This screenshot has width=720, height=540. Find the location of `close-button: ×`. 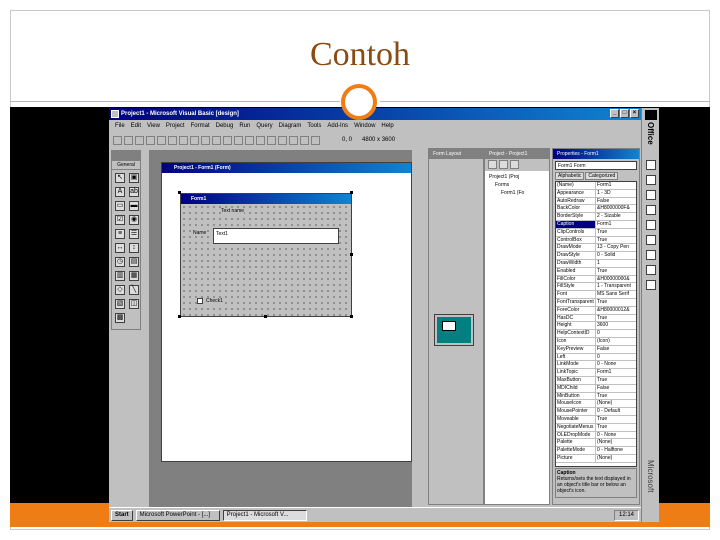

close-button: × is located at coordinates (634, 113).